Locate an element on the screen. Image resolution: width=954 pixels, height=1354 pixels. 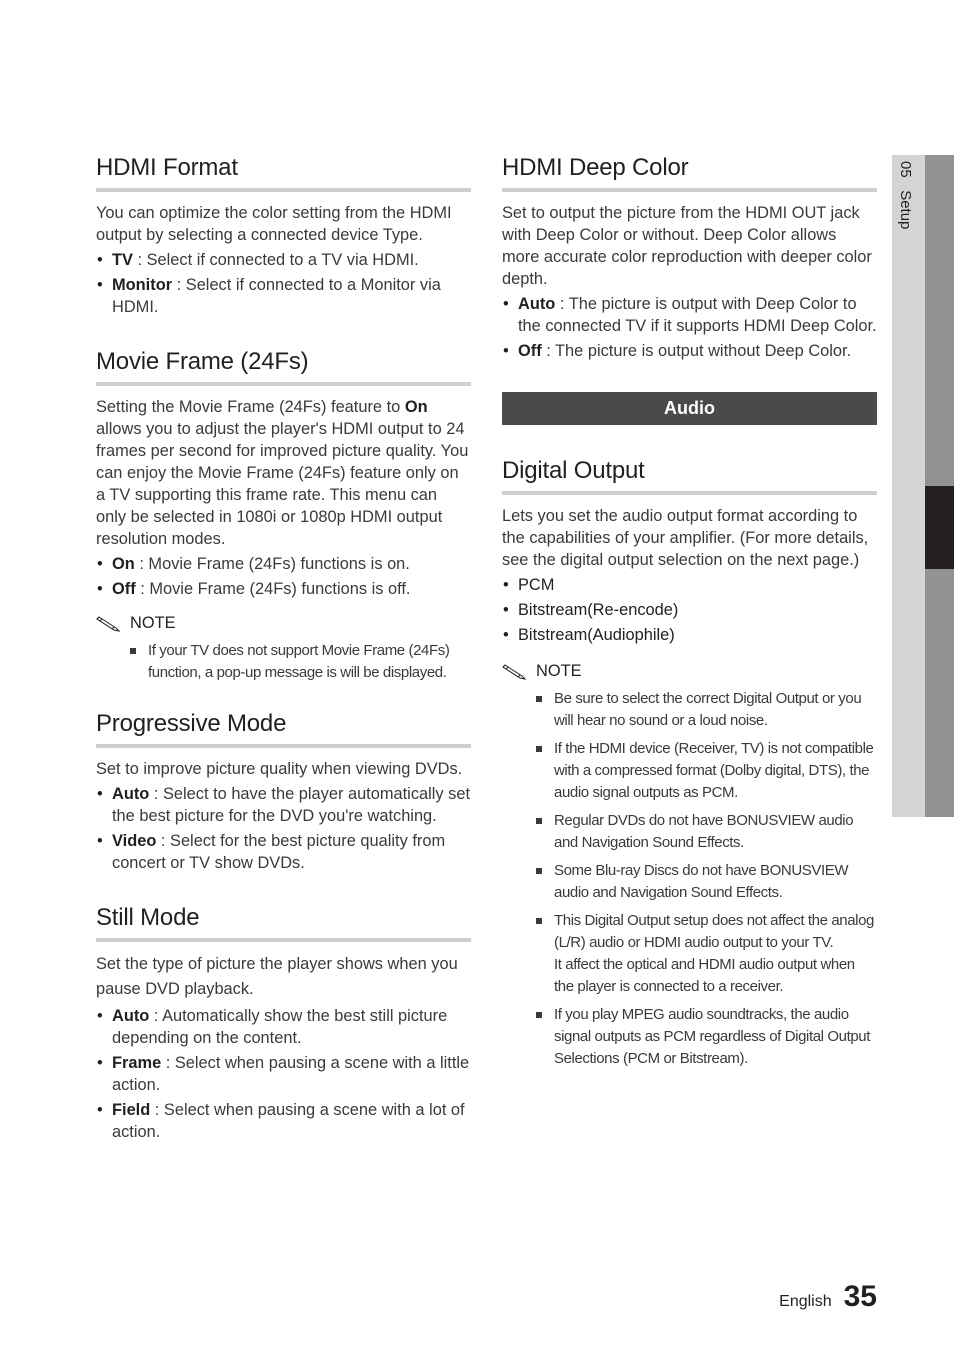
audio-section-band: Audio is located at coordinates (689, 408).